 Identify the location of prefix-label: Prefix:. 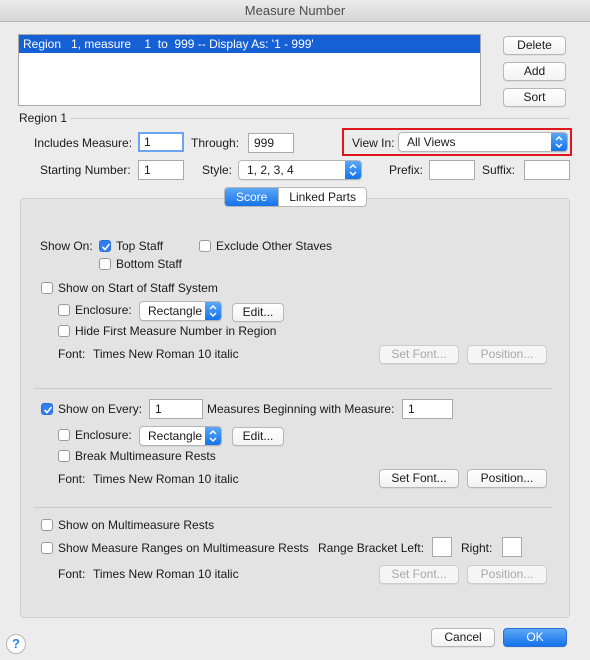
(406, 170).